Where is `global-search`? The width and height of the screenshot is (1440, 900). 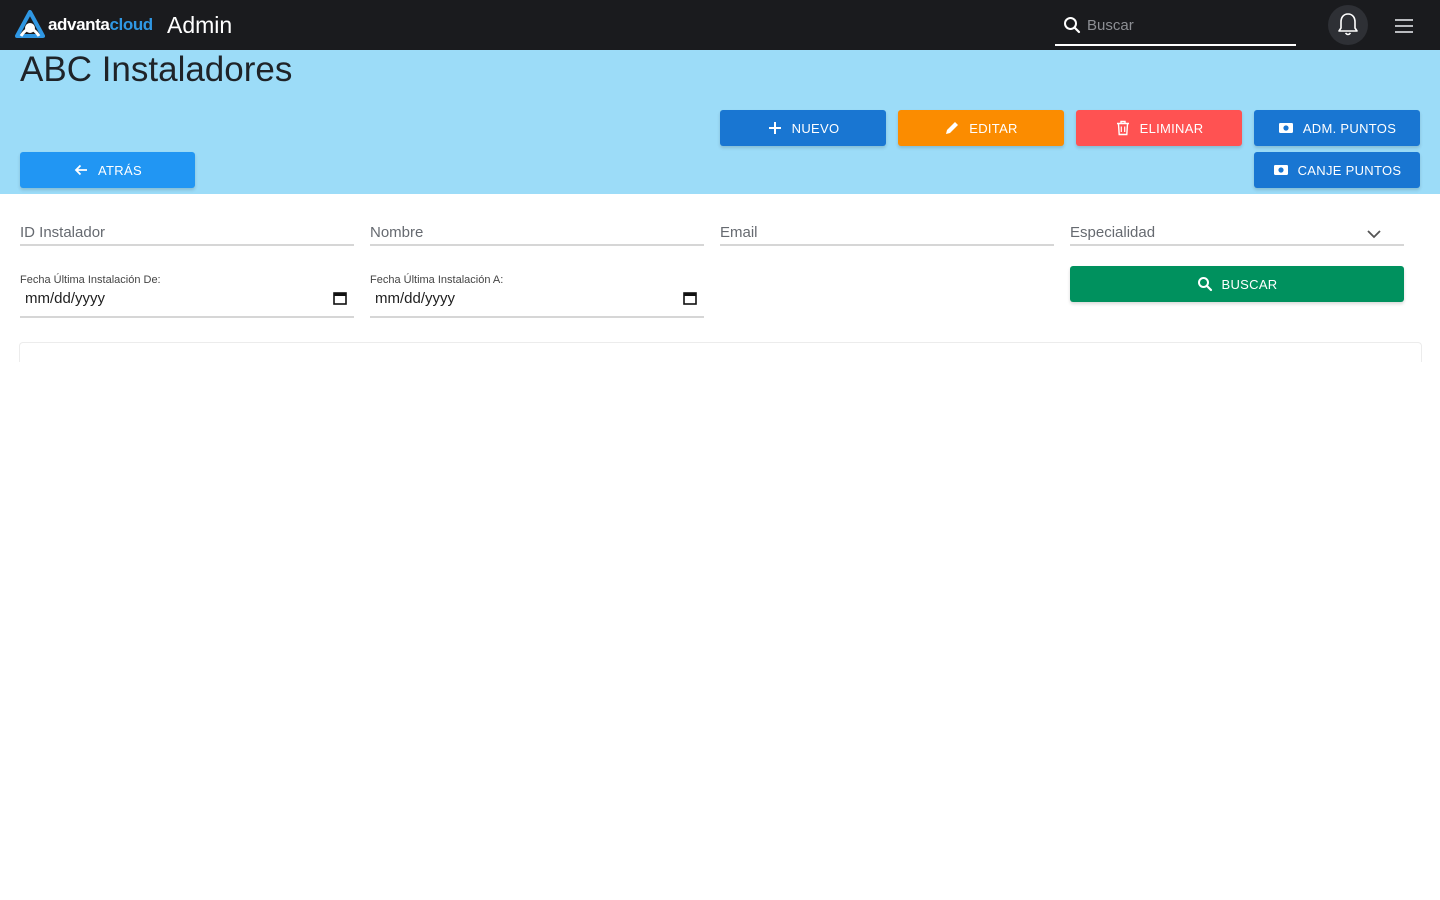
global-search is located at coordinates (1175, 26).